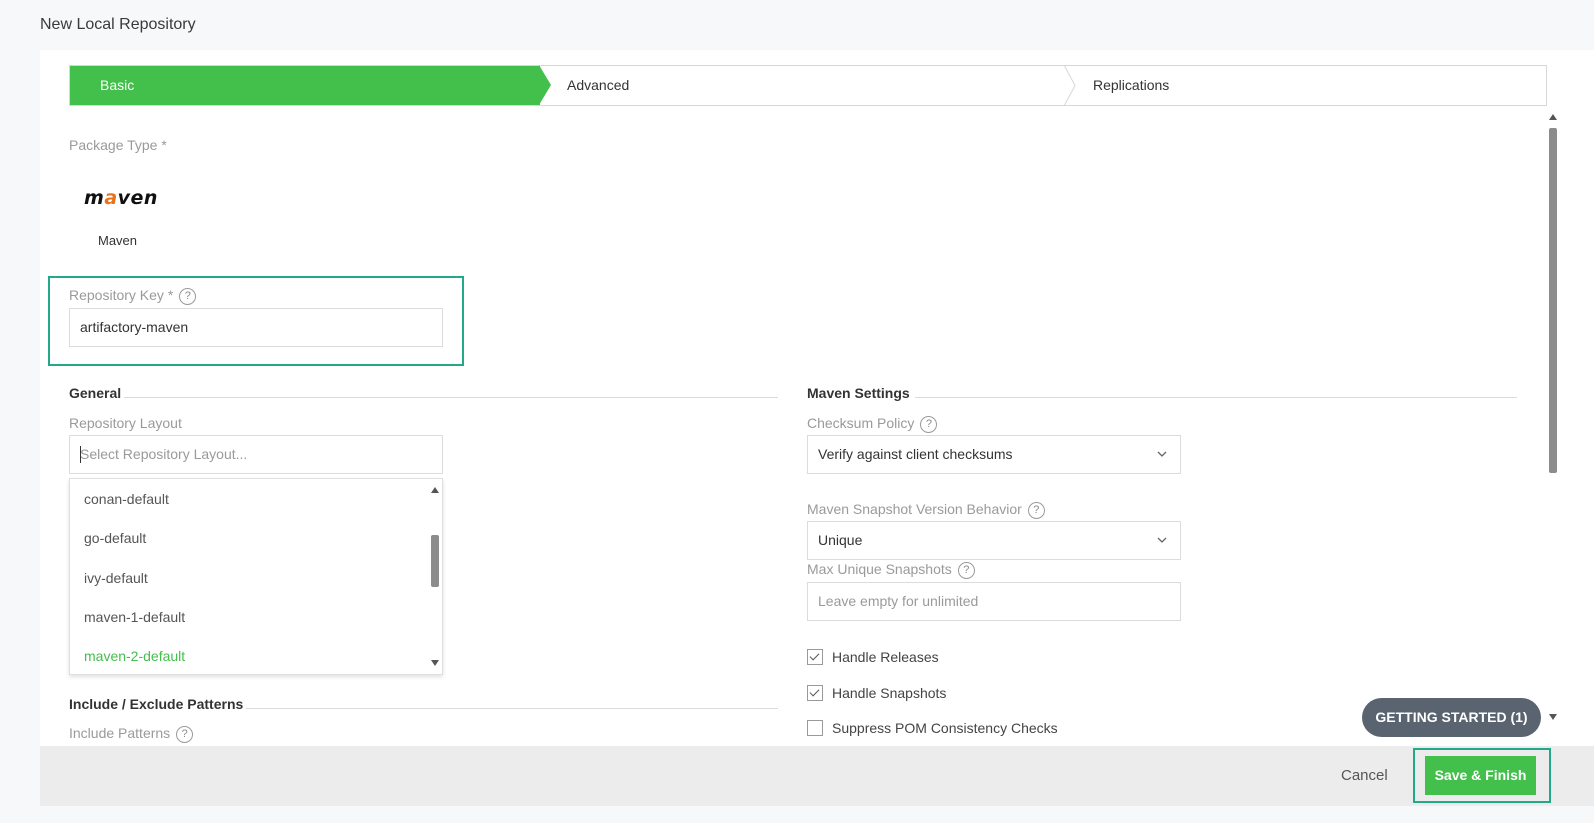 Image resolution: width=1594 pixels, height=823 pixels. I want to click on snapshot-behavior-select: Unique, so click(994, 540).